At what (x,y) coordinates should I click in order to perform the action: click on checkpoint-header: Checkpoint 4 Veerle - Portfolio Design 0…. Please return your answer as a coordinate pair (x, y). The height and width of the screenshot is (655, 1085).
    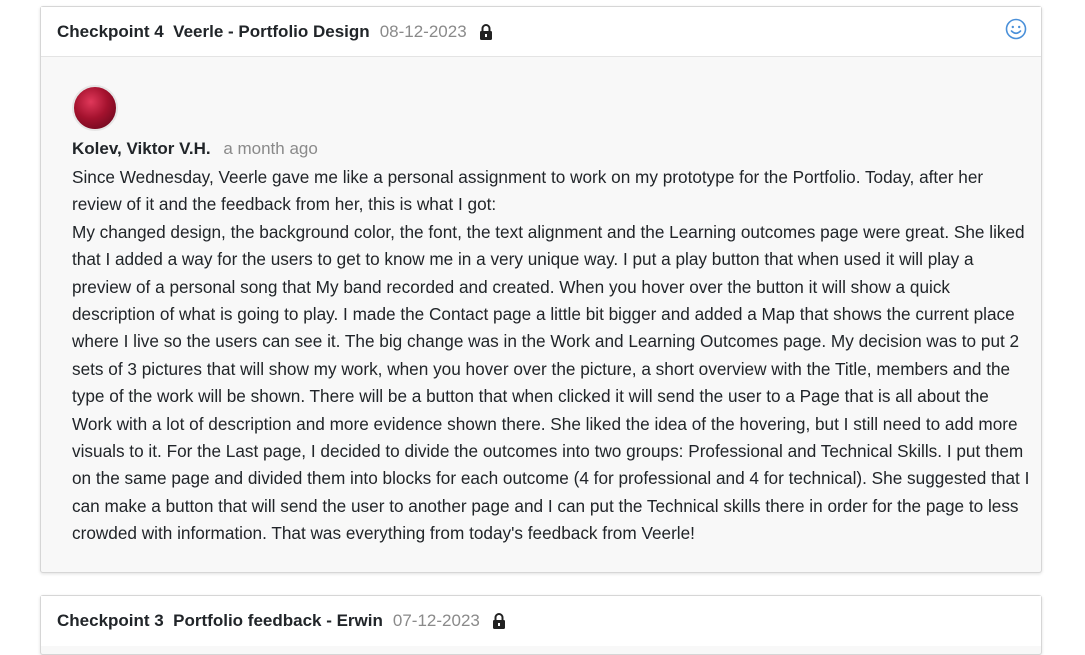
    Looking at the image, I should click on (541, 32).